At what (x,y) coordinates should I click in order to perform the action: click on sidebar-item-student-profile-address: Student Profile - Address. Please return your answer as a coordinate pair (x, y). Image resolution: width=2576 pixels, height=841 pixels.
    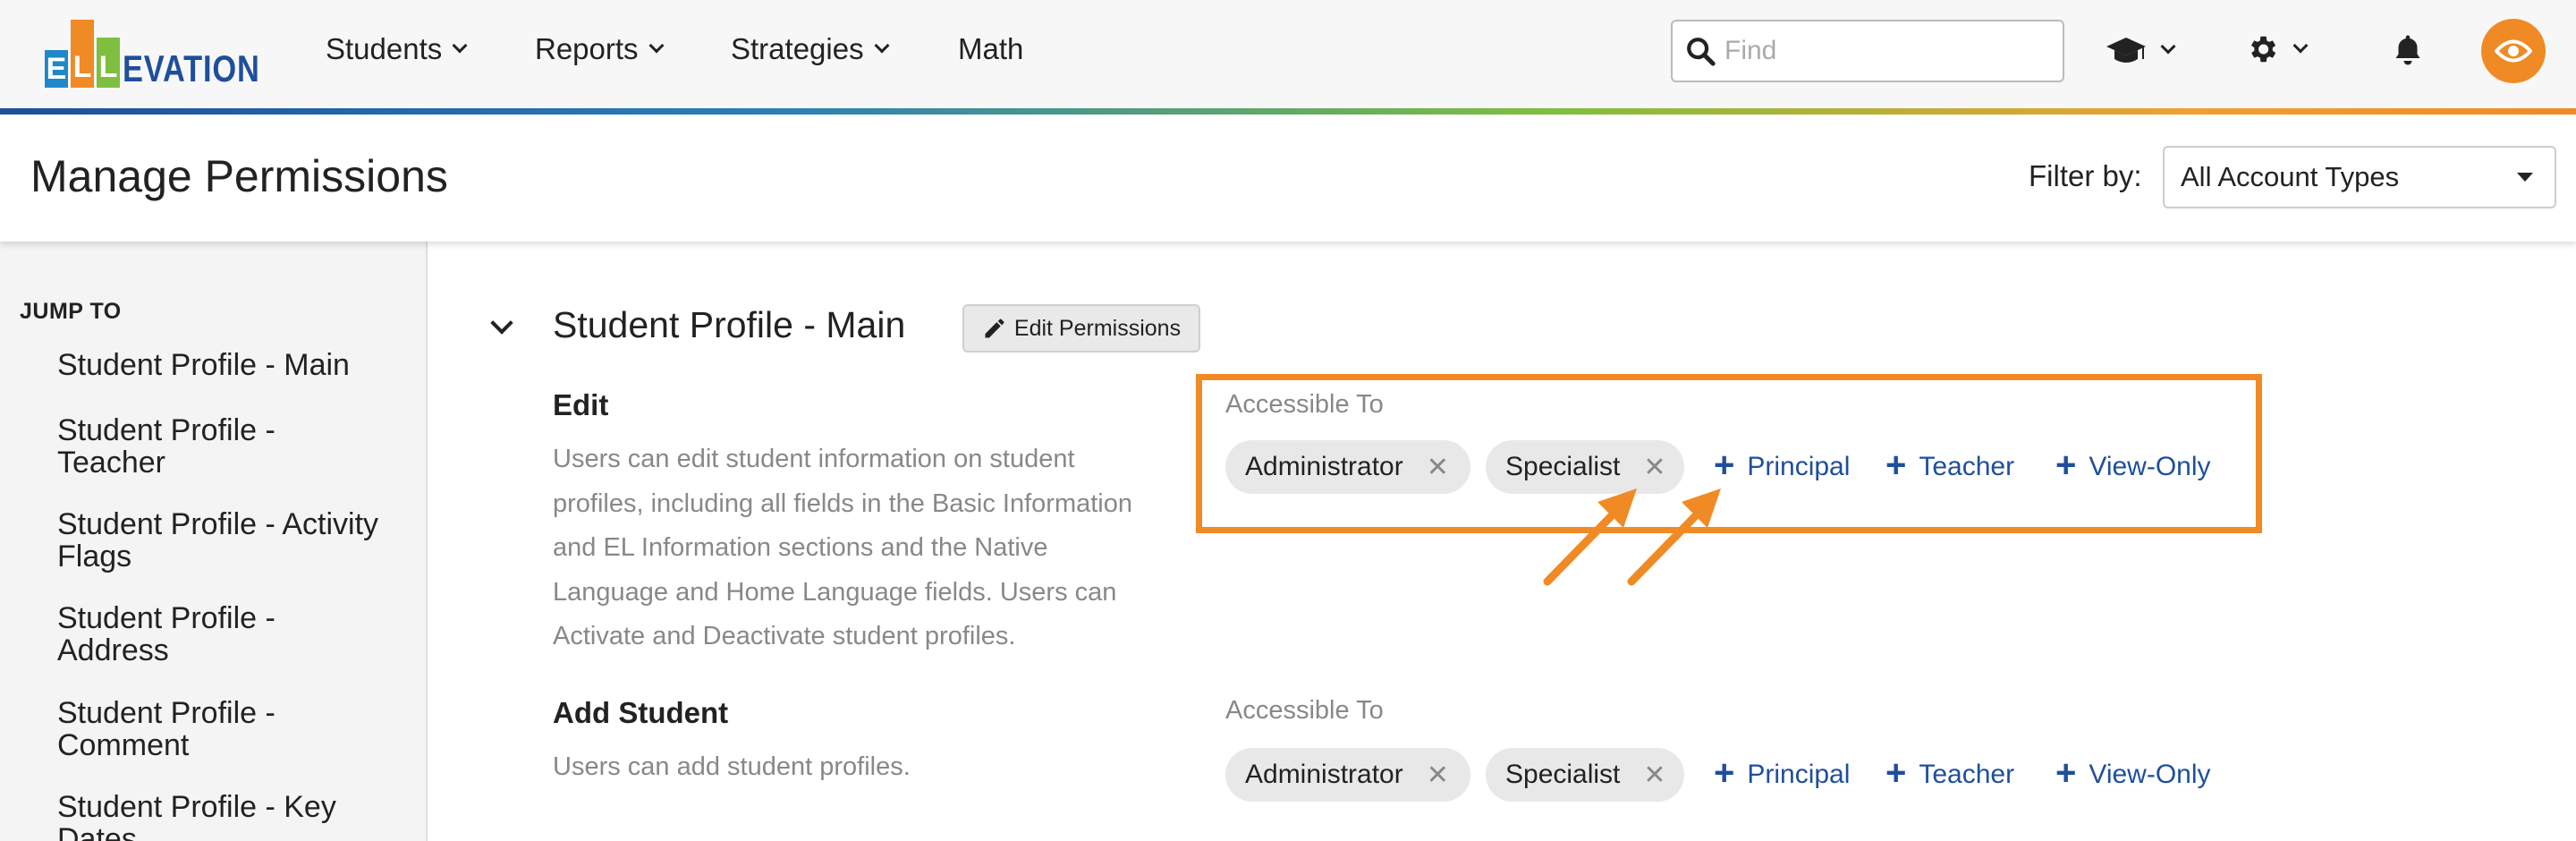
    Looking at the image, I should click on (236, 634).